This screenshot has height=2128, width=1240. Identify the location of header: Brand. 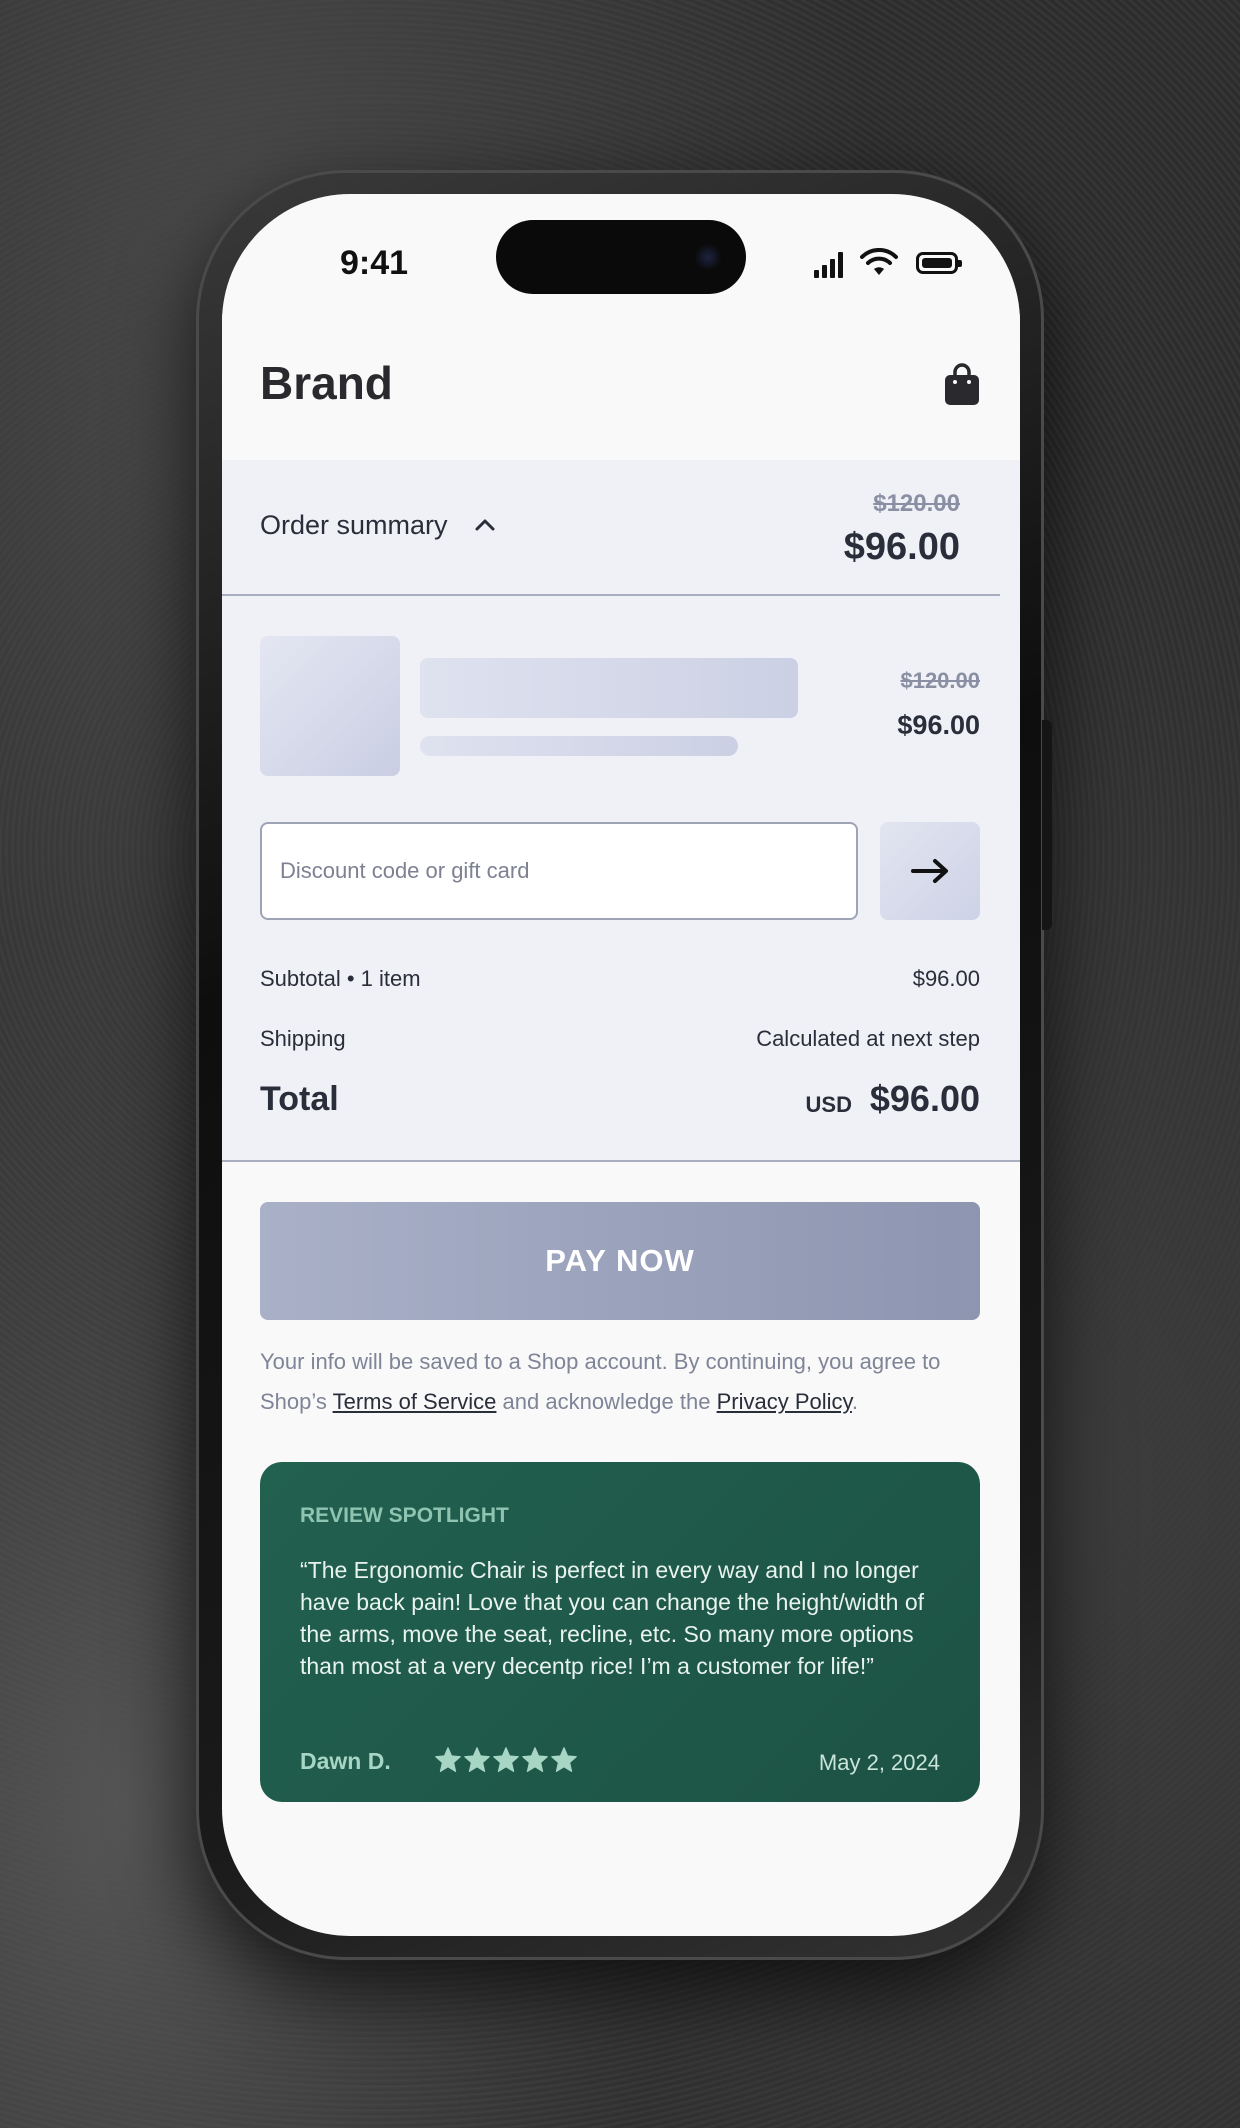
(621, 387).